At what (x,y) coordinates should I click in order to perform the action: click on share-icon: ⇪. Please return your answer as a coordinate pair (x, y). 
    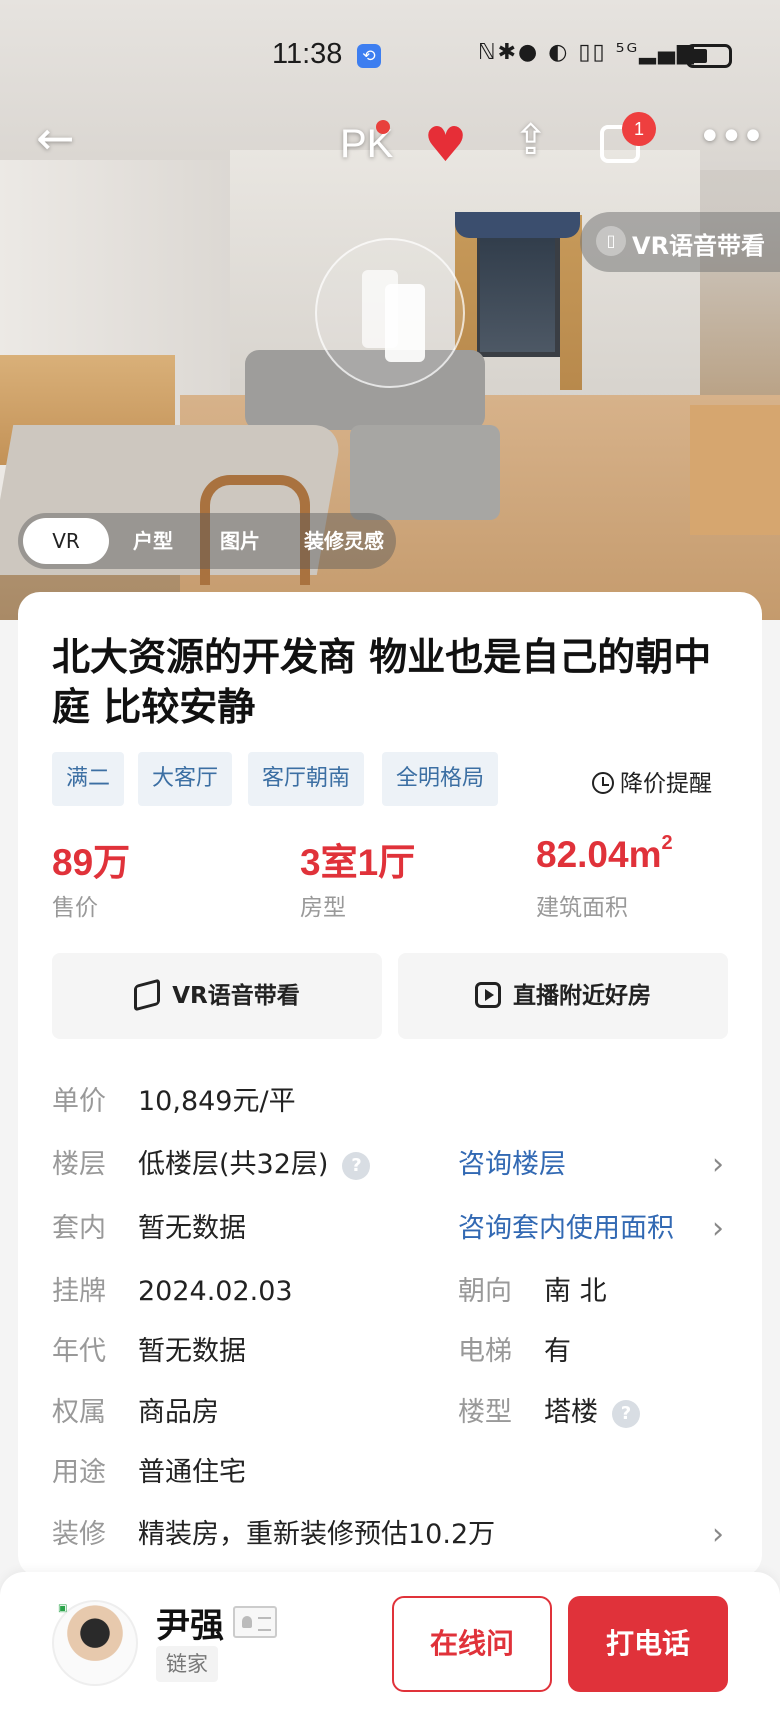
    Looking at the image, I should click on (530, 139).